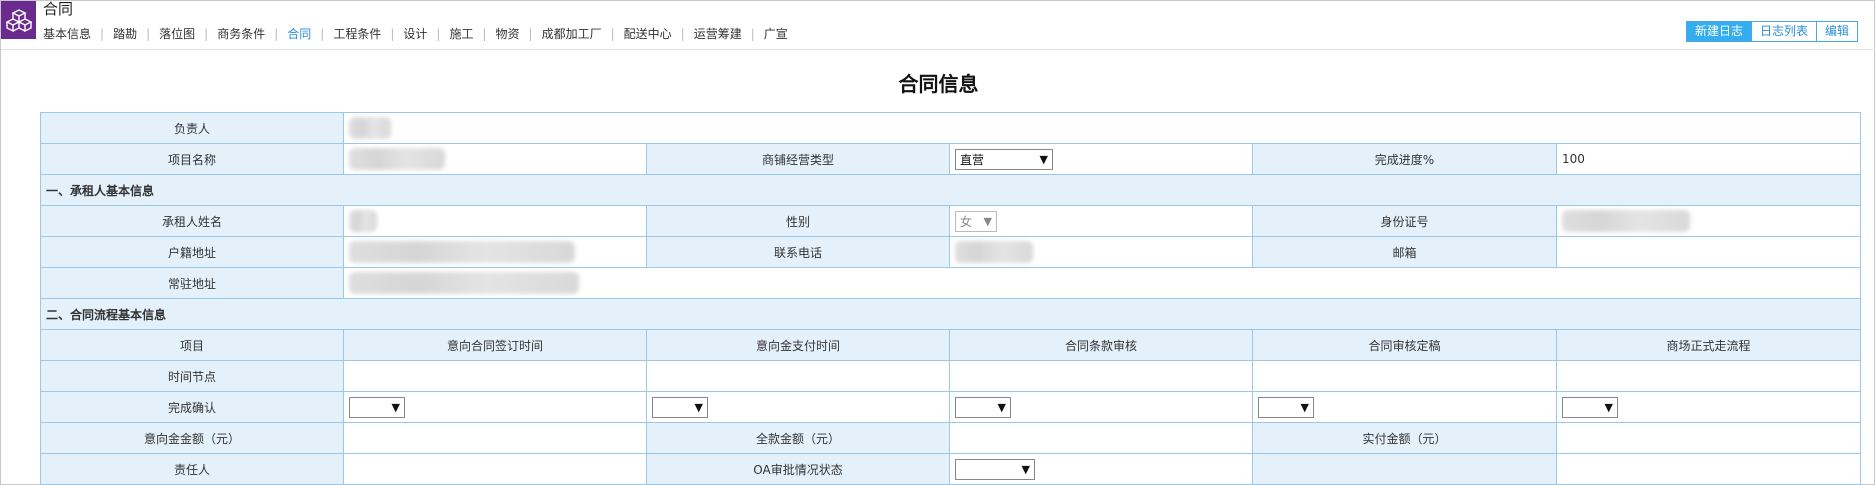 The width and height of the screenshot is (1875, 485). I want to click on new-log-button: 新建日志, so click(1719, 31).